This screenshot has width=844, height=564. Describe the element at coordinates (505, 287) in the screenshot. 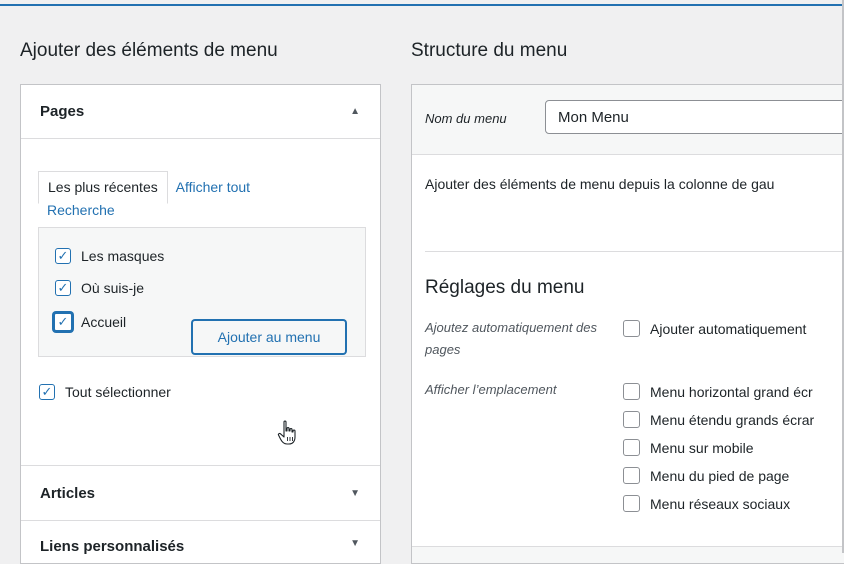

I see `menu-settings-title: Réglages du menu` at that location.